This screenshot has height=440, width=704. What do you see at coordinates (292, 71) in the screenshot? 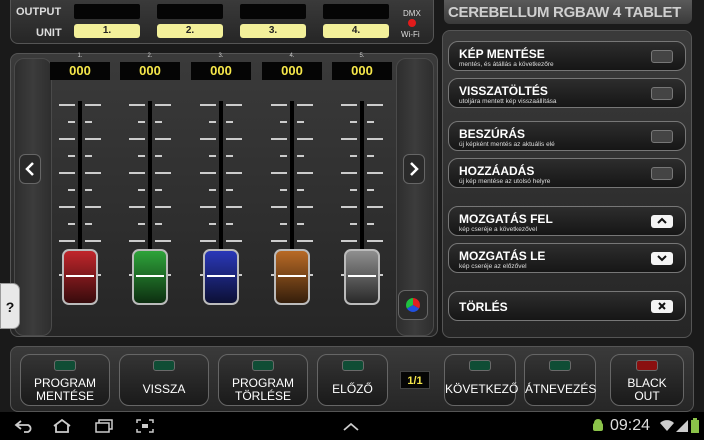
I see `channel-value-4: 000` at bounding box center [292, 71].